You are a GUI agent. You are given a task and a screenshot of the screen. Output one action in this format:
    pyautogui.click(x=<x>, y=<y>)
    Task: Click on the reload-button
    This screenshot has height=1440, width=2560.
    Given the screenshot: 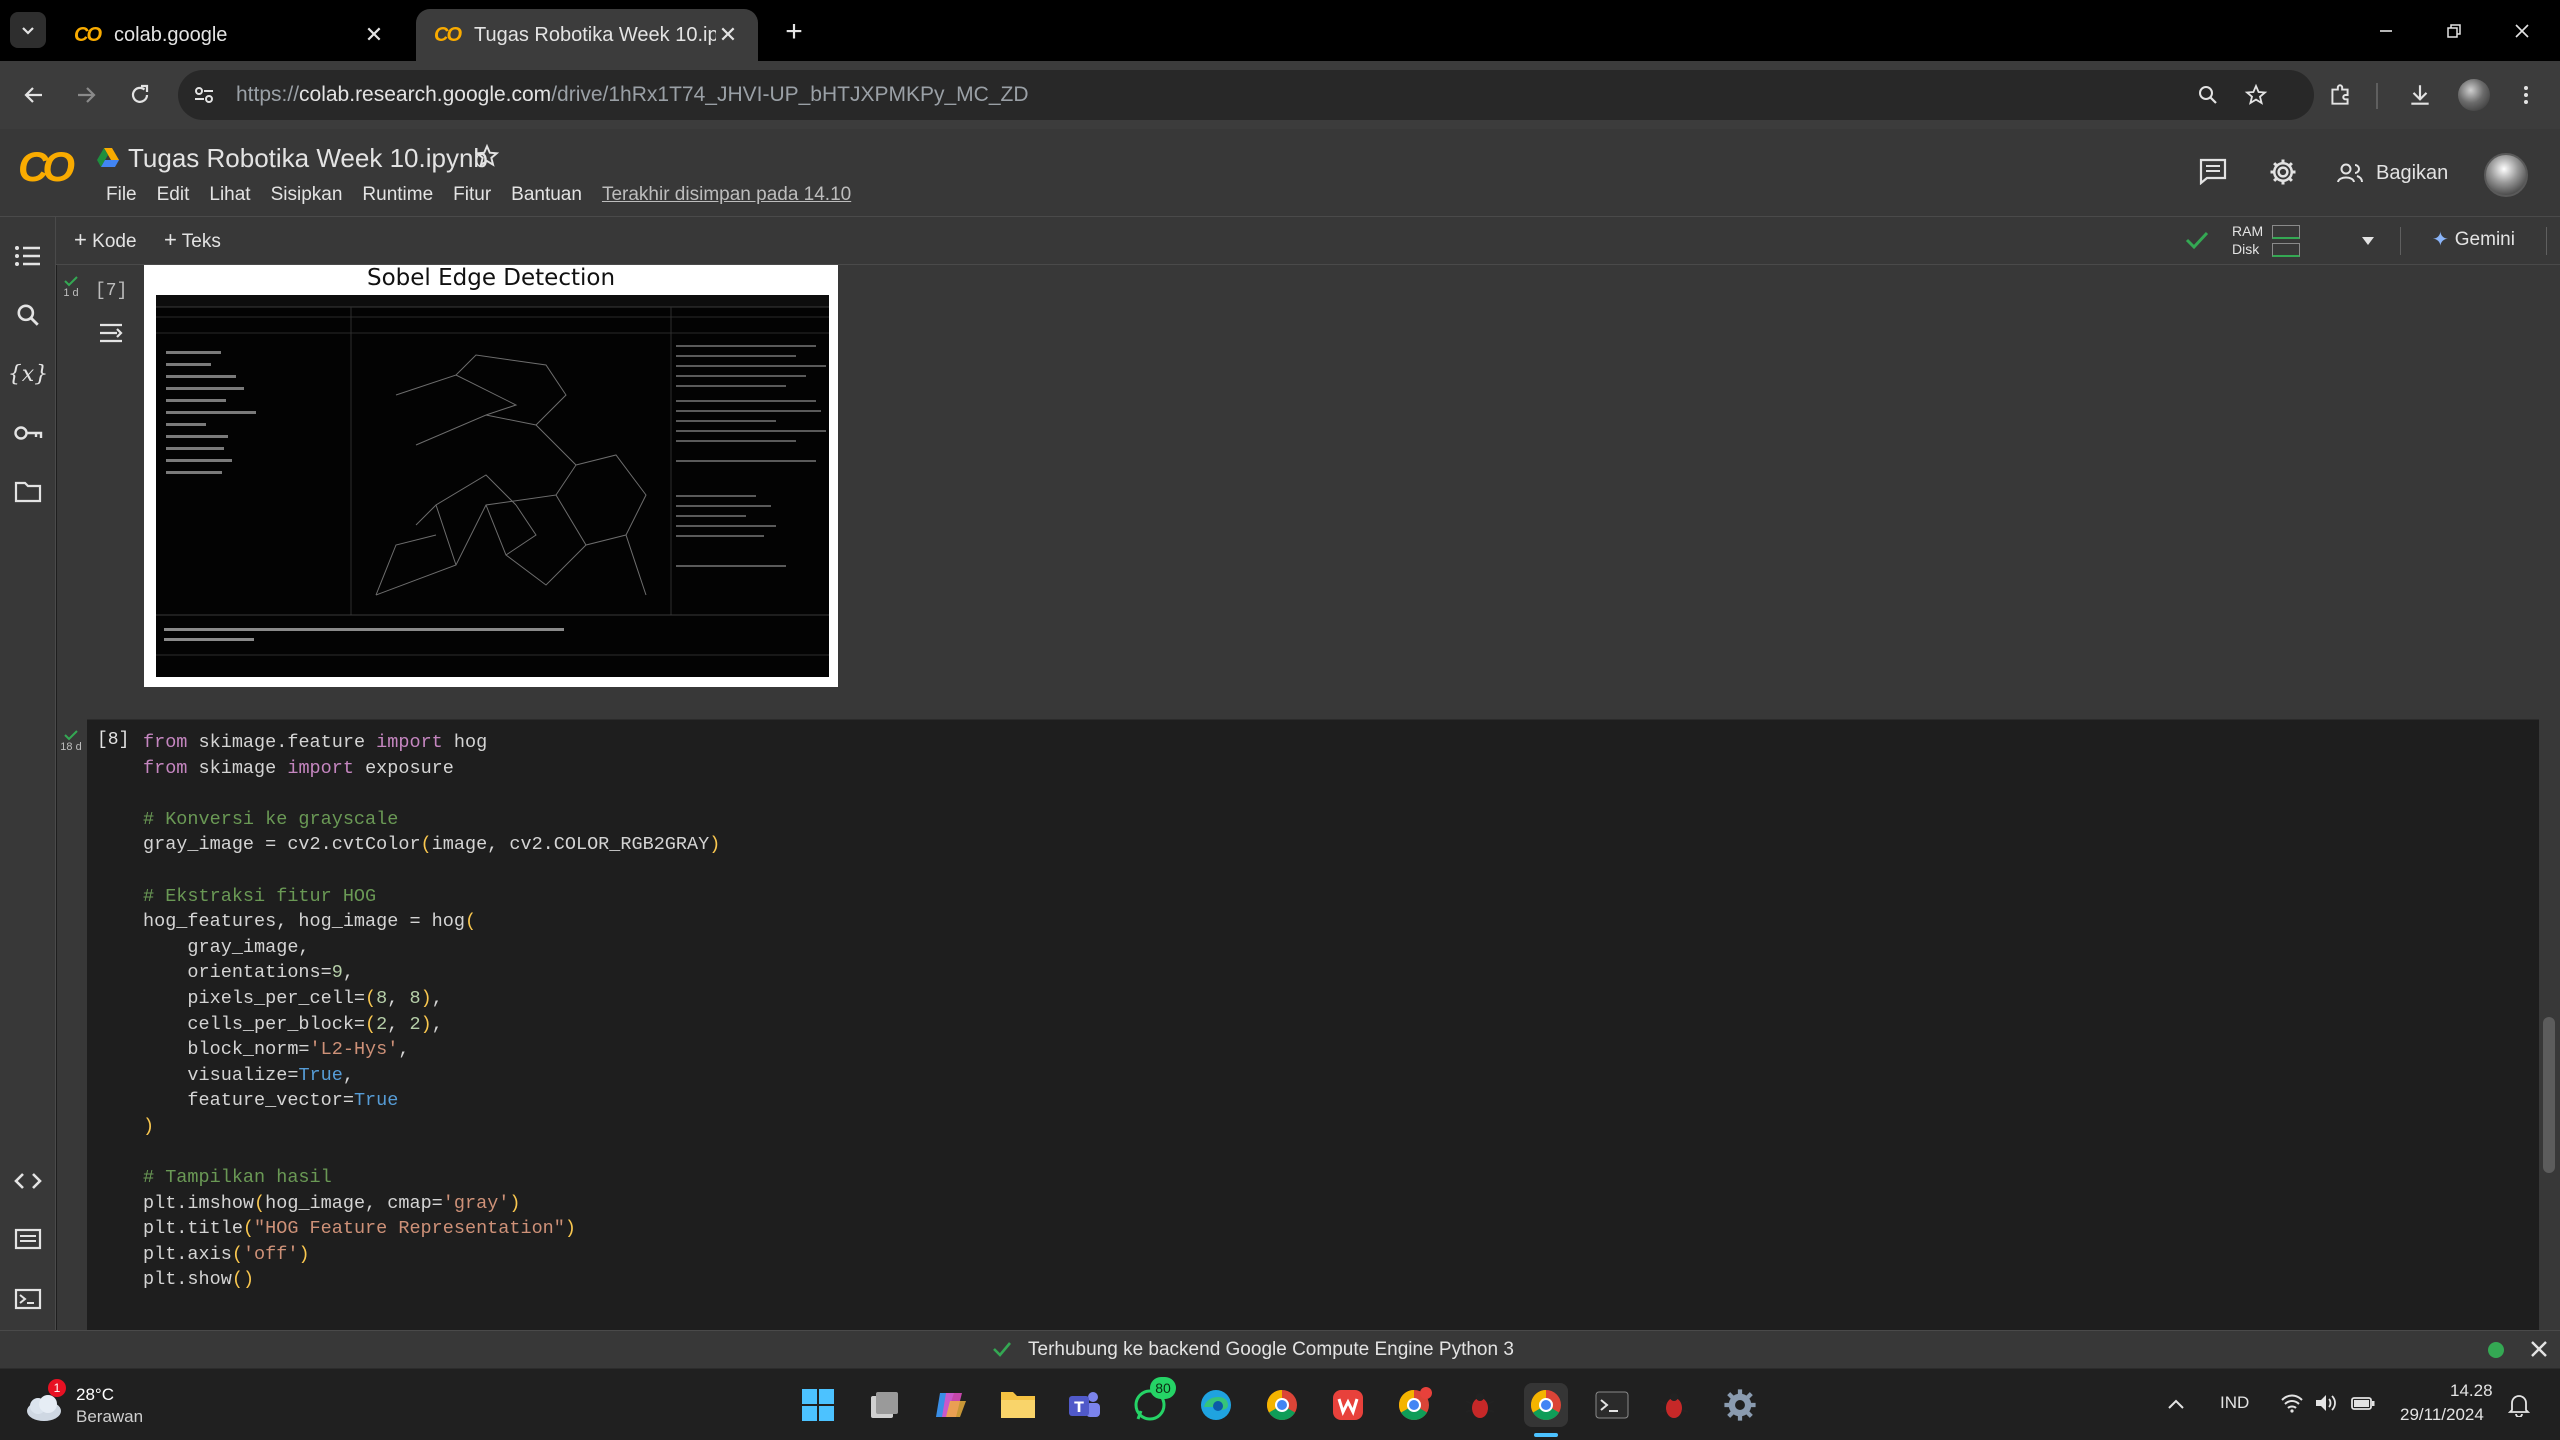 What is the action you would take?
    pyautogui.click(x=140, y=95)
    